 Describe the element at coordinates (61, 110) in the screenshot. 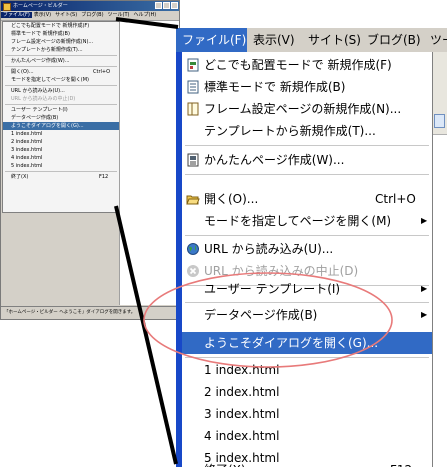

I see `thumb-item: ユーザー テンプレート(I)` at that location.